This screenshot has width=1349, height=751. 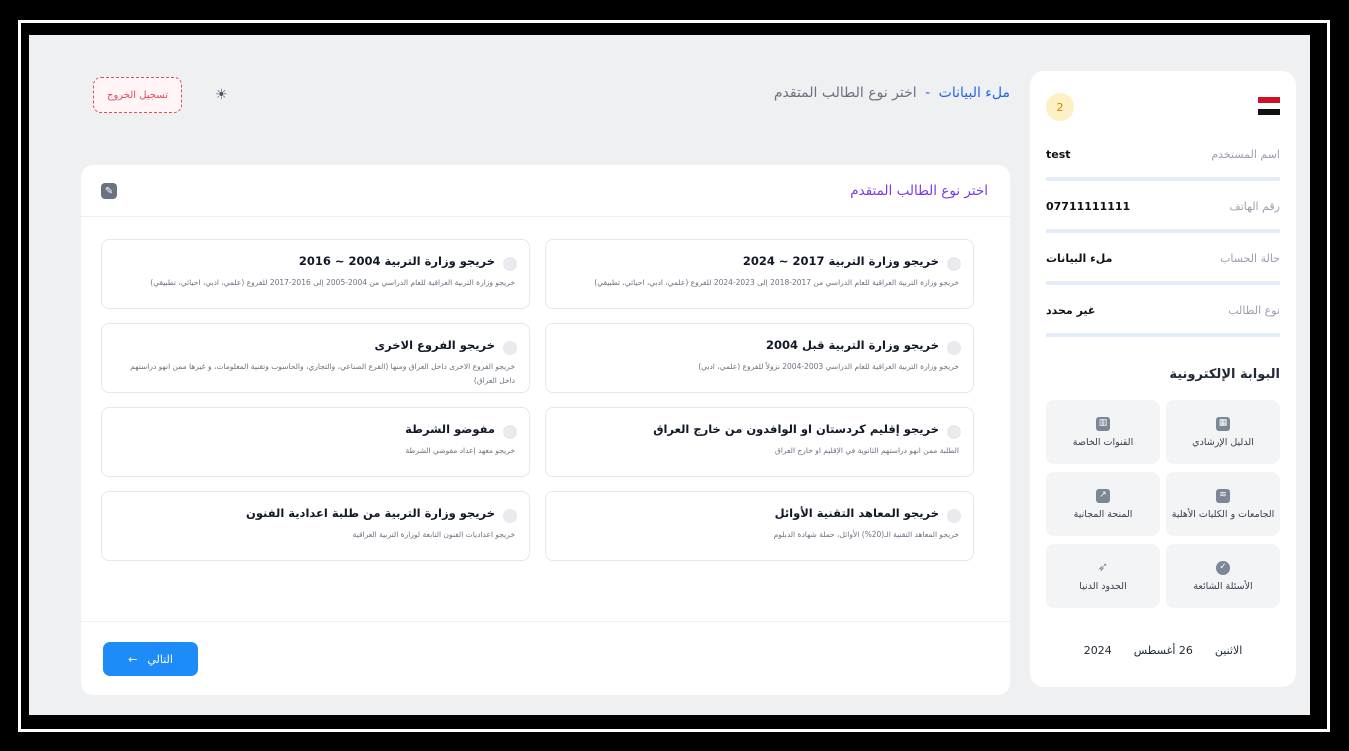 I want to click on rocket-icon: ➶, so click(x=1103, y=567).